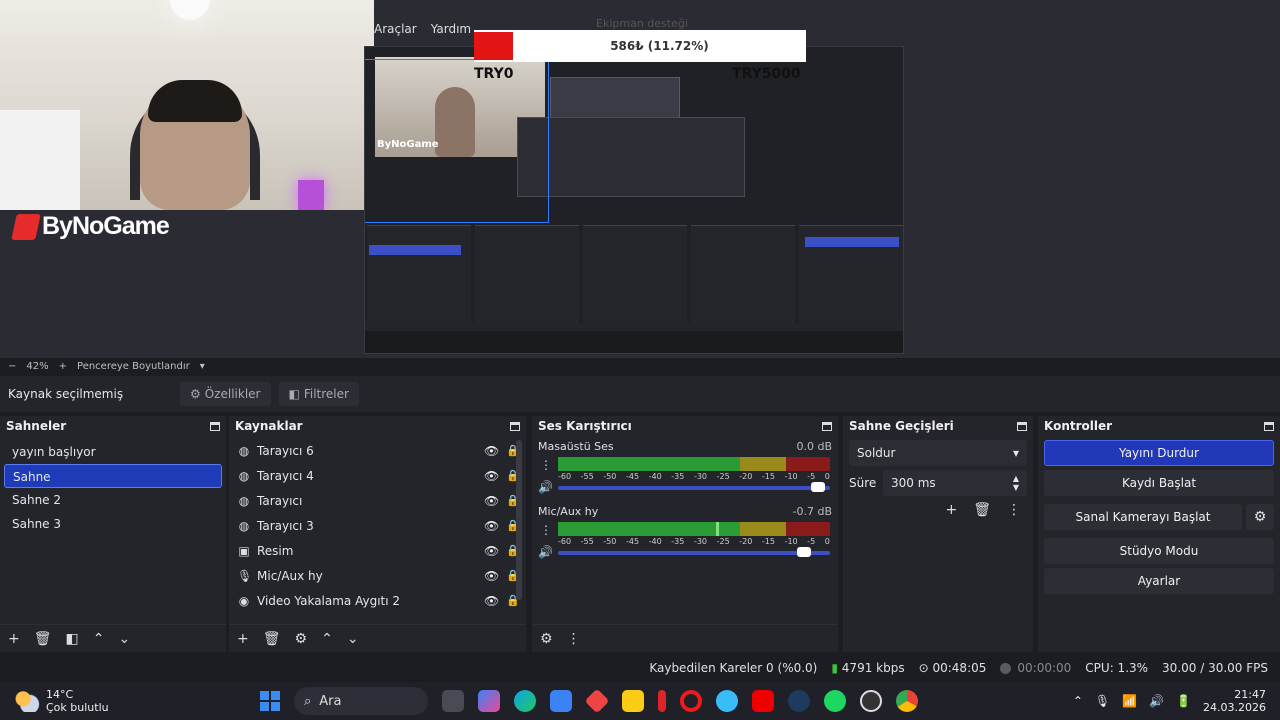  I want to click on studio-mode-button: Stüdyo Modu, so click(1159, 551).